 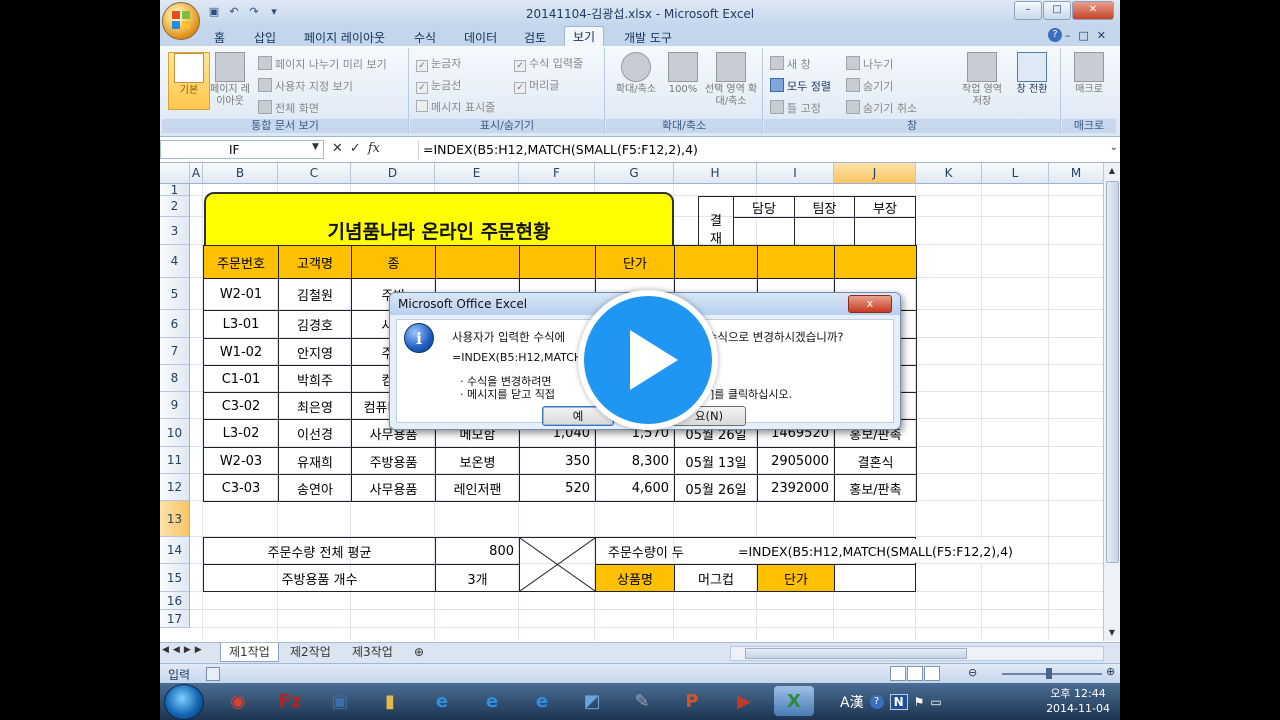 What do you see at coordinates (175, 601) in the screenshot?
I see `row-header: 16` at bounding box center [175, 601].